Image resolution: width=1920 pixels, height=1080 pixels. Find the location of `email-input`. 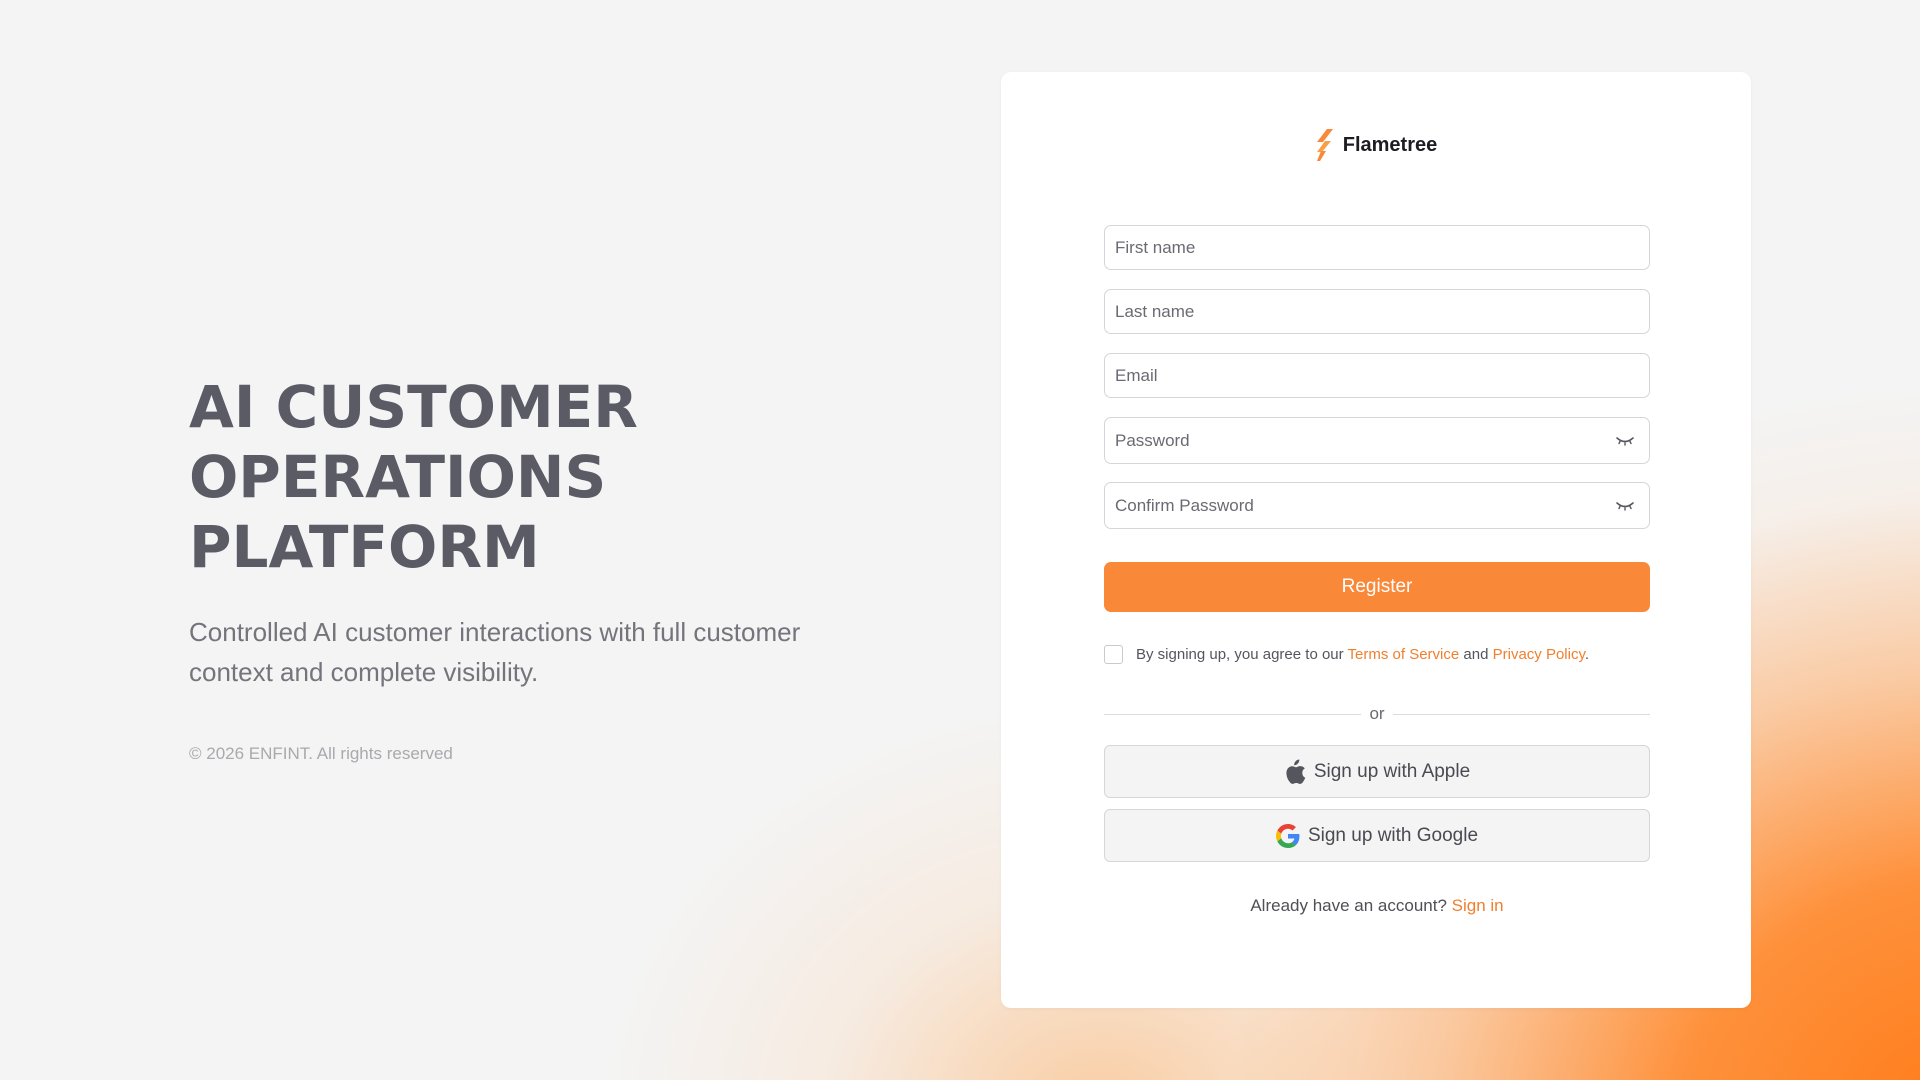

email-input is located at coordinates (1377, 375).